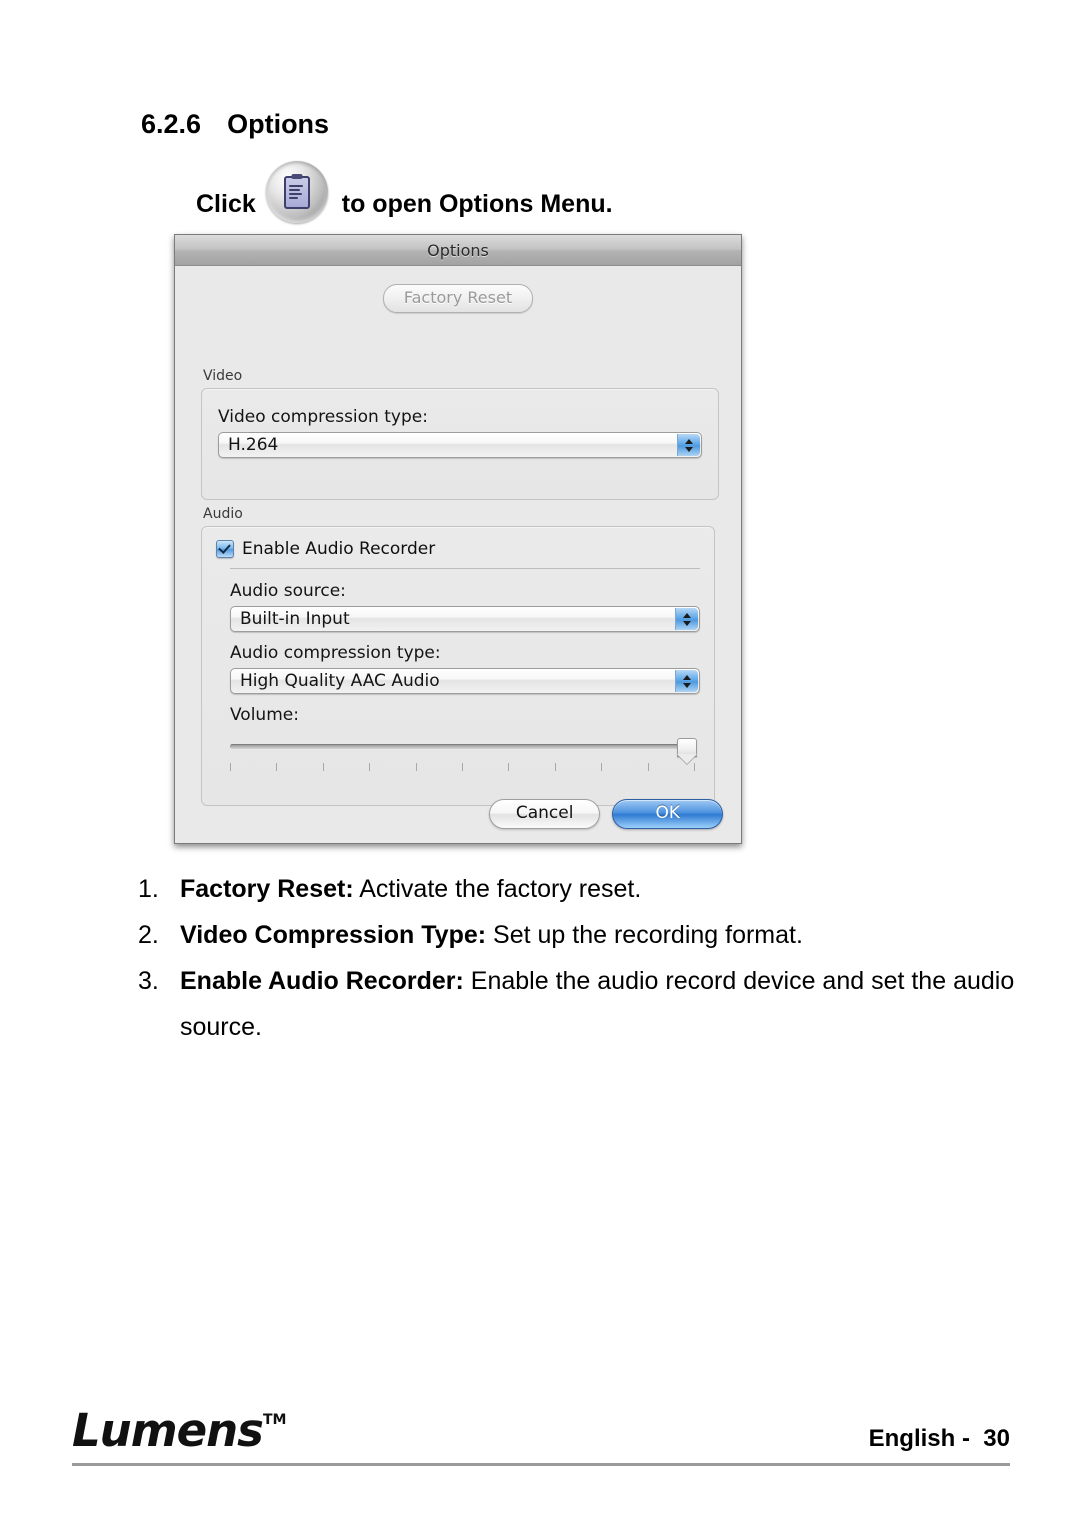 This screenshot has height=1532, width=1080. I want to click on factory-reset-button: Factory Reset, so click(458, 298).